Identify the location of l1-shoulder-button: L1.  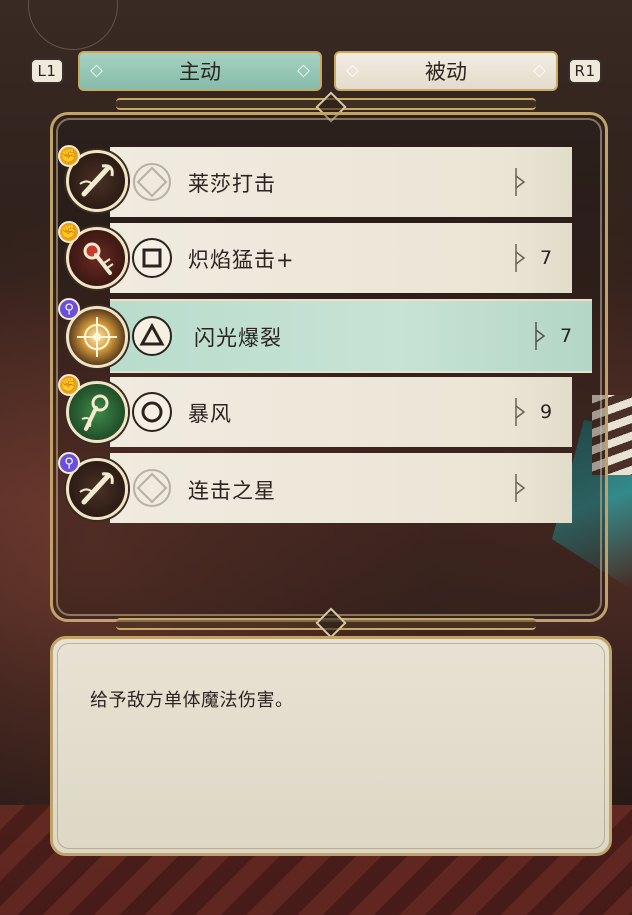
(47, 71).